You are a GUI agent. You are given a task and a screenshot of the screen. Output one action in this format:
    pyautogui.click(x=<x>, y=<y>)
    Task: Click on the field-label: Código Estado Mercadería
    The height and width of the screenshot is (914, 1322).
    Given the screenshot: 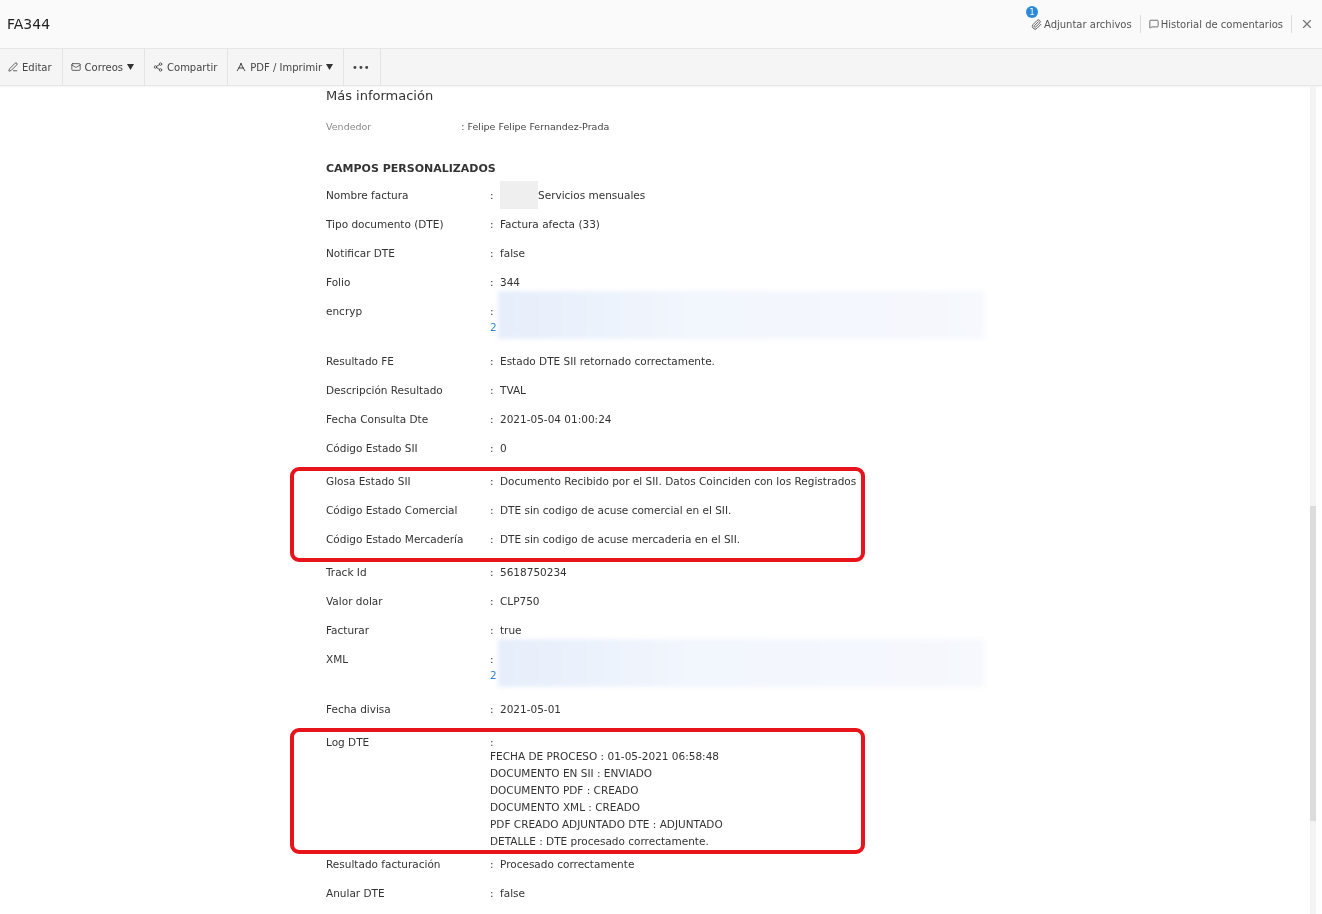 What is the action you would take?
    pyautogui.click(x=395, y=539)
    